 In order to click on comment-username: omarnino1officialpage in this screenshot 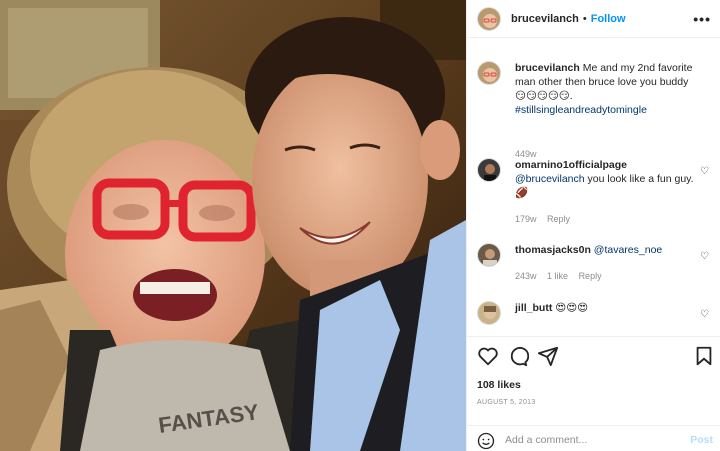, I will do `click(571, 165)`.